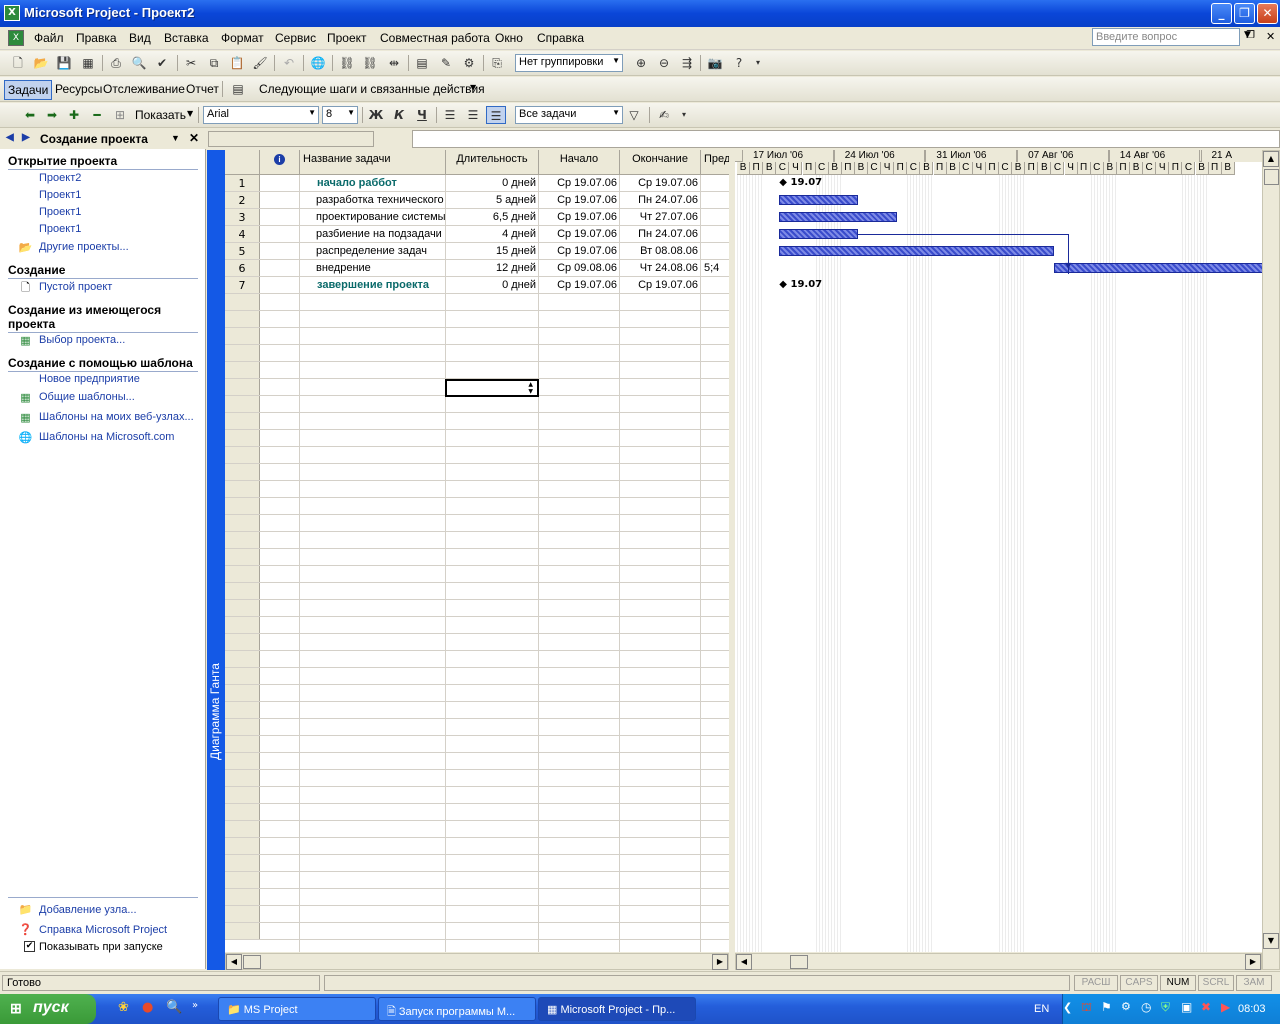  What do you see at coordinates (579, 268) in the screenshot?
I see `table-cell-start: Ср 09.08.06` at bounding box center [579, 268].